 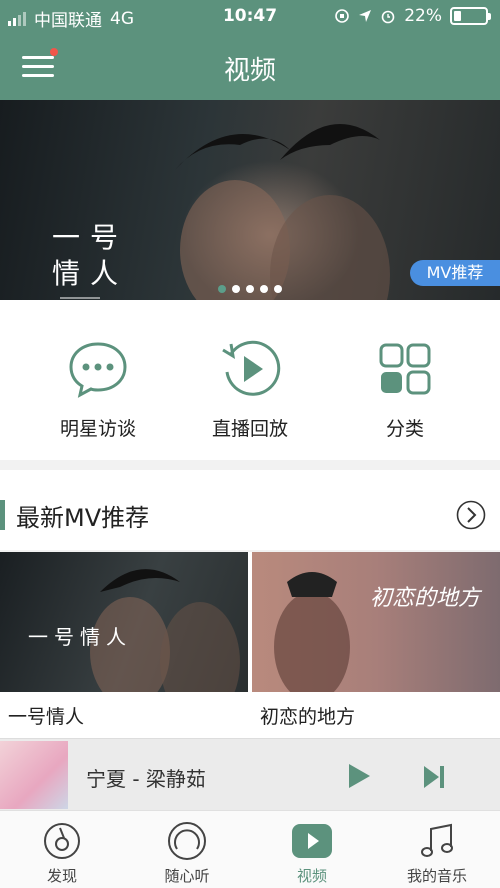 I want to click on nav-bar: 视频, so click(x=250, y=67).